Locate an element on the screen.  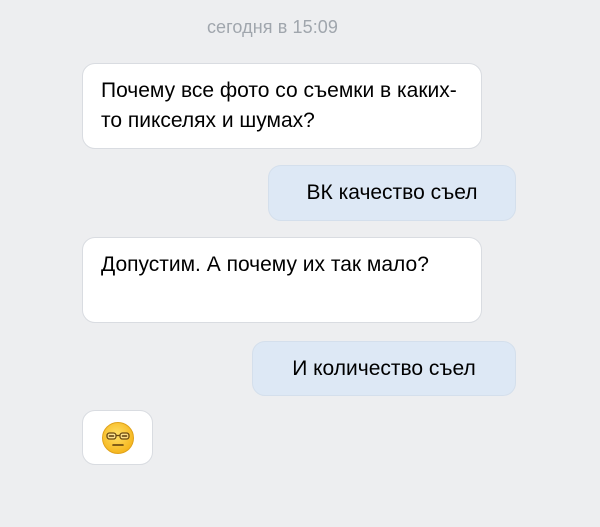
incoming-message-bubble: Допустим. А почему их так мало? is located at coordinates (282, 280).